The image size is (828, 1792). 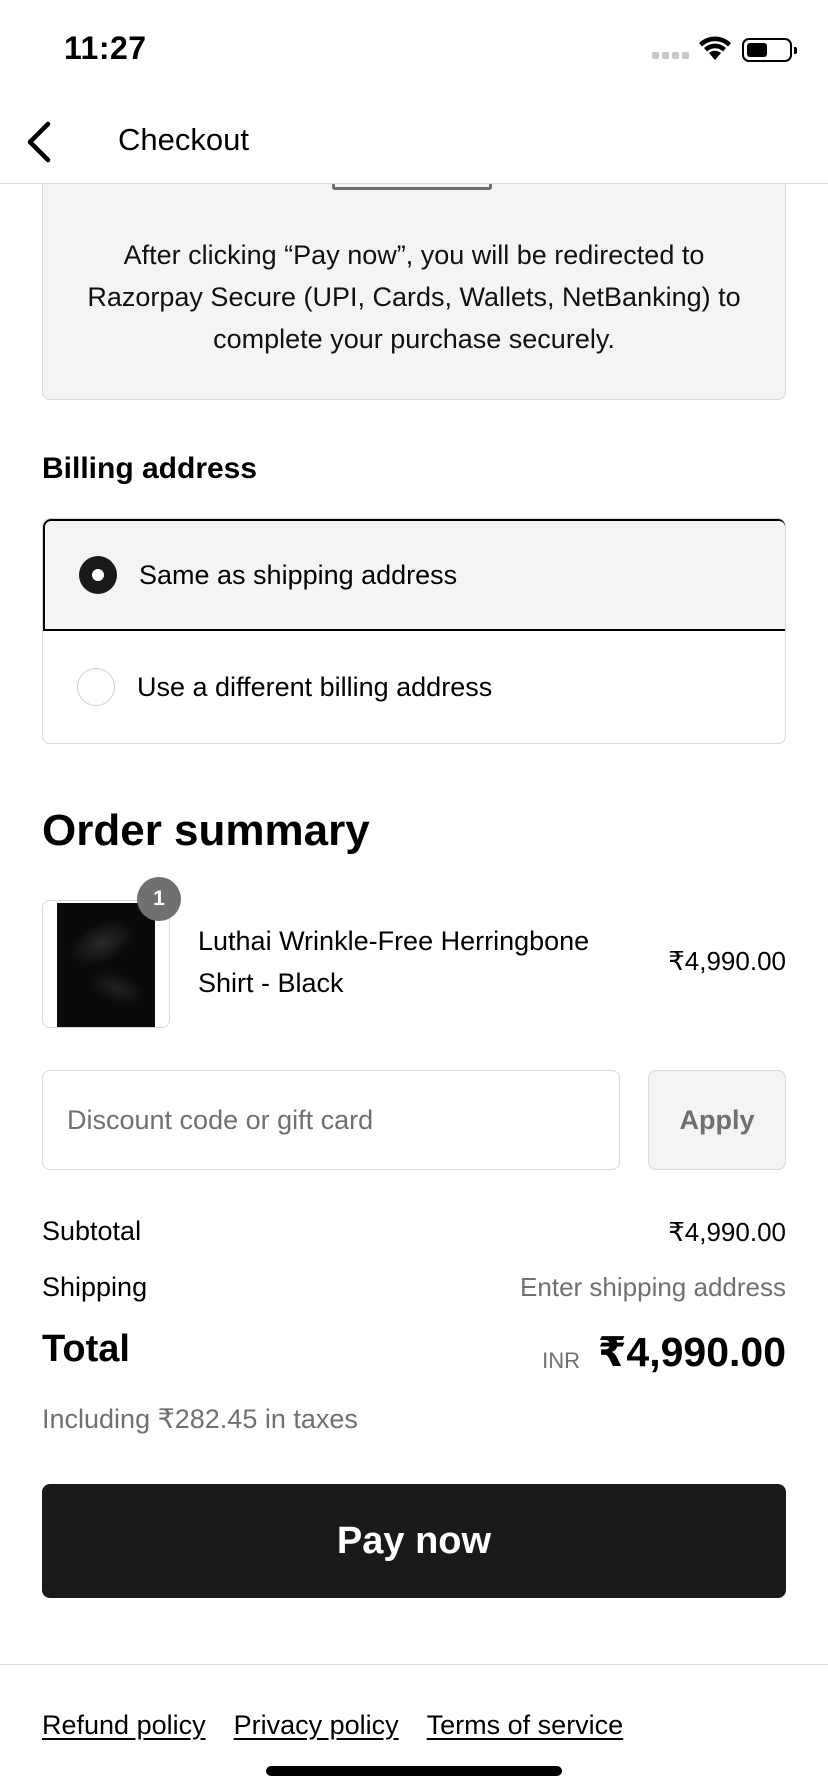 I want to click on radio-selected-icon, so click(x=98, y=575).